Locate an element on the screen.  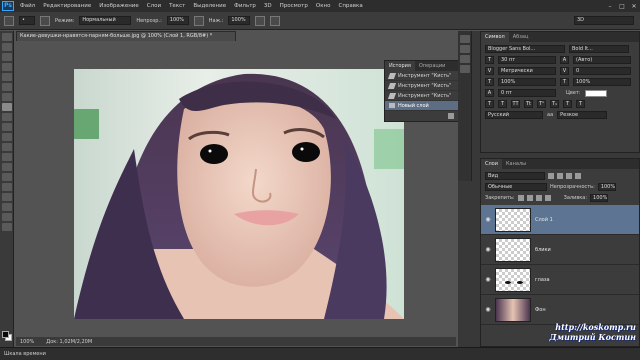
menu-view: Просмотр is located at coordinates (294, 6).